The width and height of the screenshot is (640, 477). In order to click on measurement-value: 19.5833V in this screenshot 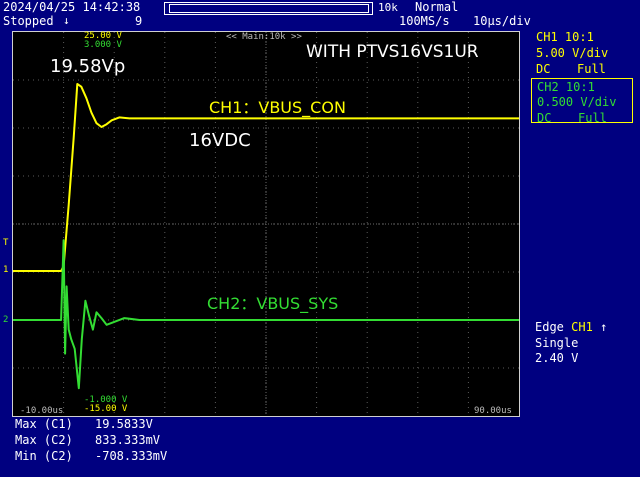, I will do `click(124, 424)`.